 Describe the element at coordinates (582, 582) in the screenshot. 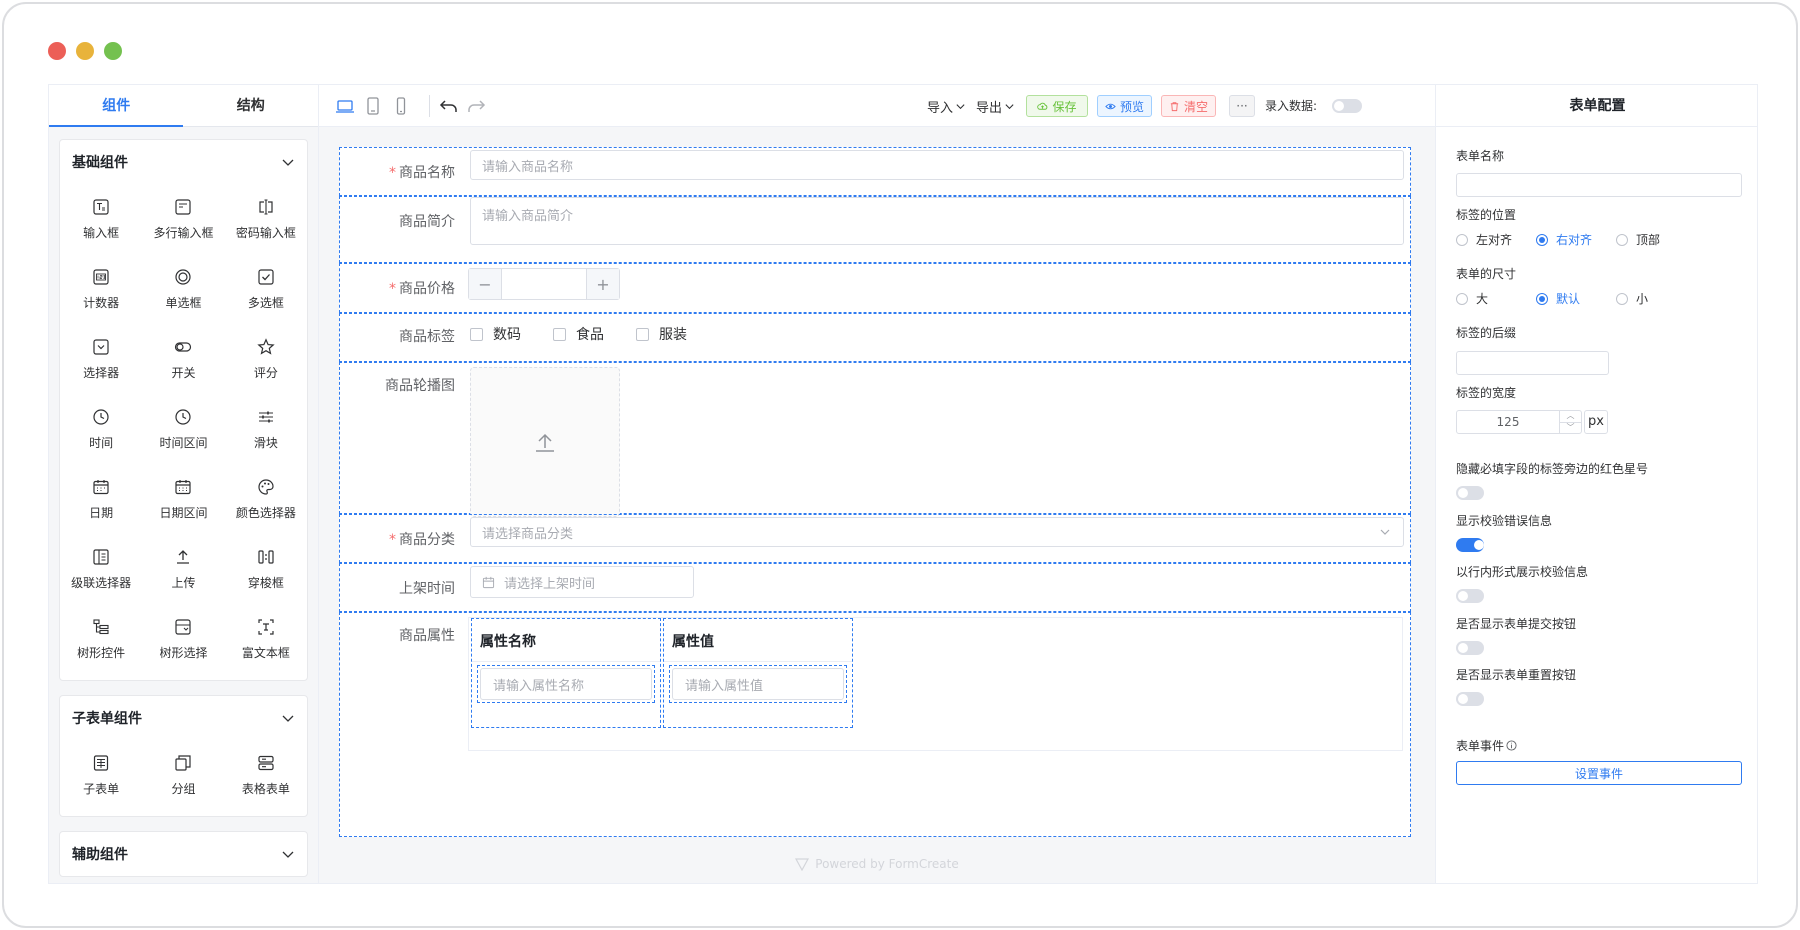

I see `shelf-time-picker: 请选择上架时间` at that location.